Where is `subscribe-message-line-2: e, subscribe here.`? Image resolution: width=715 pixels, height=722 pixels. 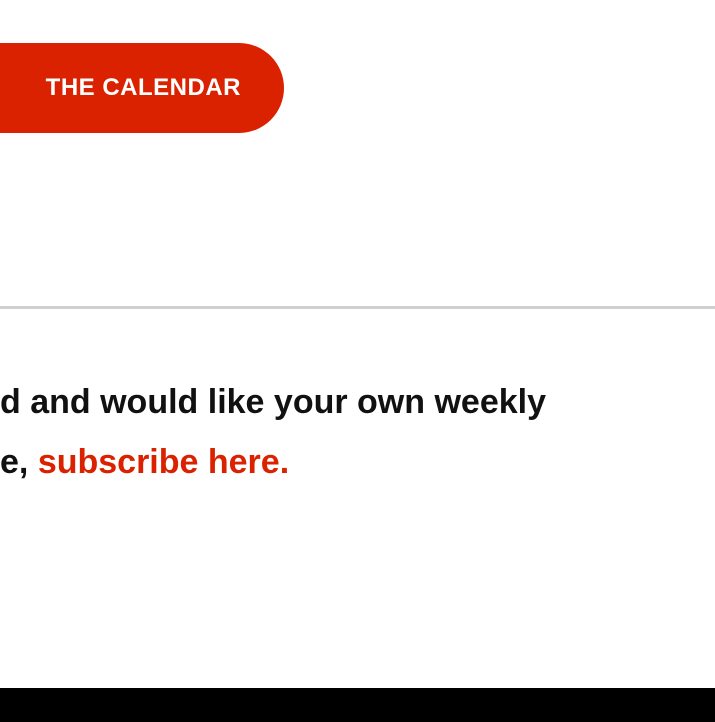
subscribe-message-line-2: e, subscribe here. is located at coordinates (144, 462).